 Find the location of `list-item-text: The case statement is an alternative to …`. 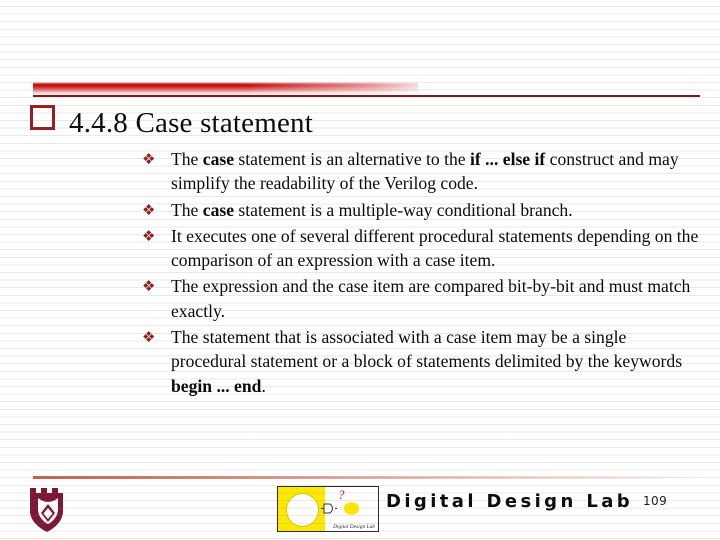

list-item-text: The case statement is an alternative to … is located at coordinates (425, 171).